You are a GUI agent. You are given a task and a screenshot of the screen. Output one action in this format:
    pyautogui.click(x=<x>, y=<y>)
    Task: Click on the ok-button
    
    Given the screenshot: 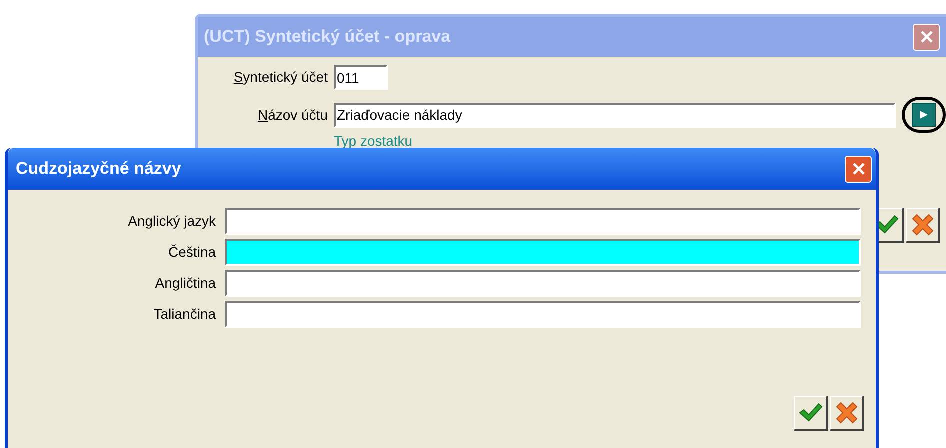 What is the action you would take?
    pyautogui.click(x=811, y=413)
    